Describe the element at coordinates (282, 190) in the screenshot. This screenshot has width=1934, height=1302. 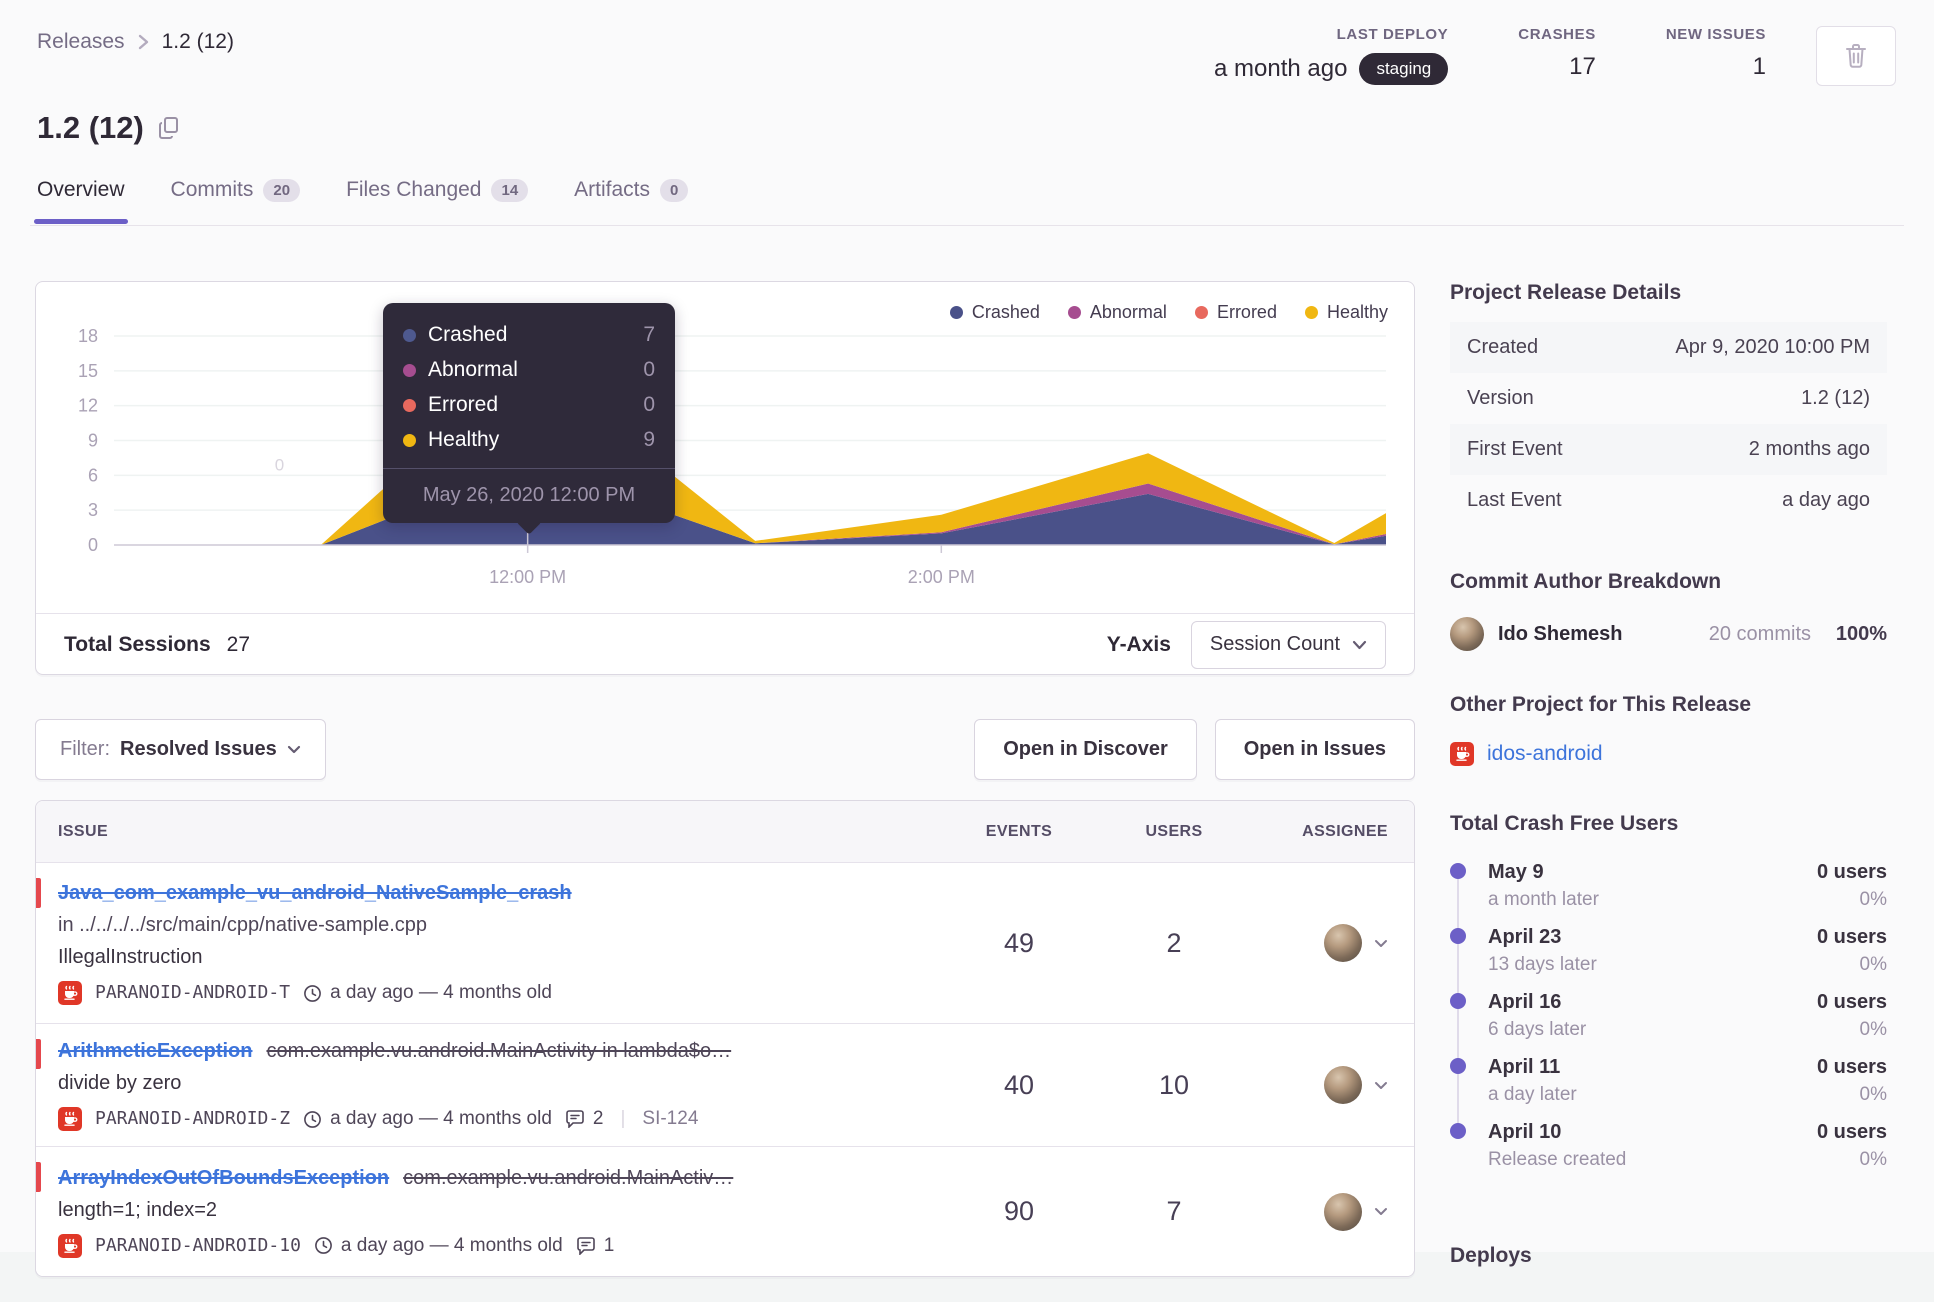
I see `tab-commits-badge: 20` at that location.